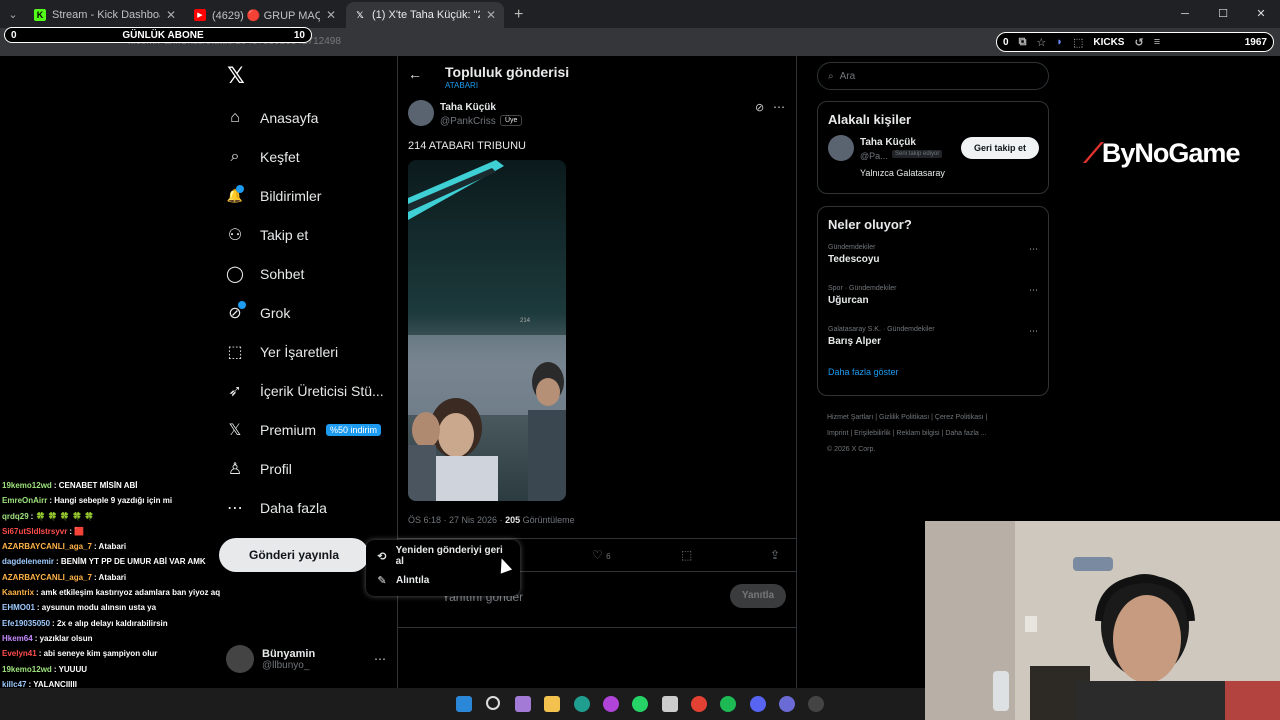 The width and height of the screenshot is (1280, 720). Describe the element at coordinates (464, 704) in the screenshot. I see `start-menu-icon` at that location.